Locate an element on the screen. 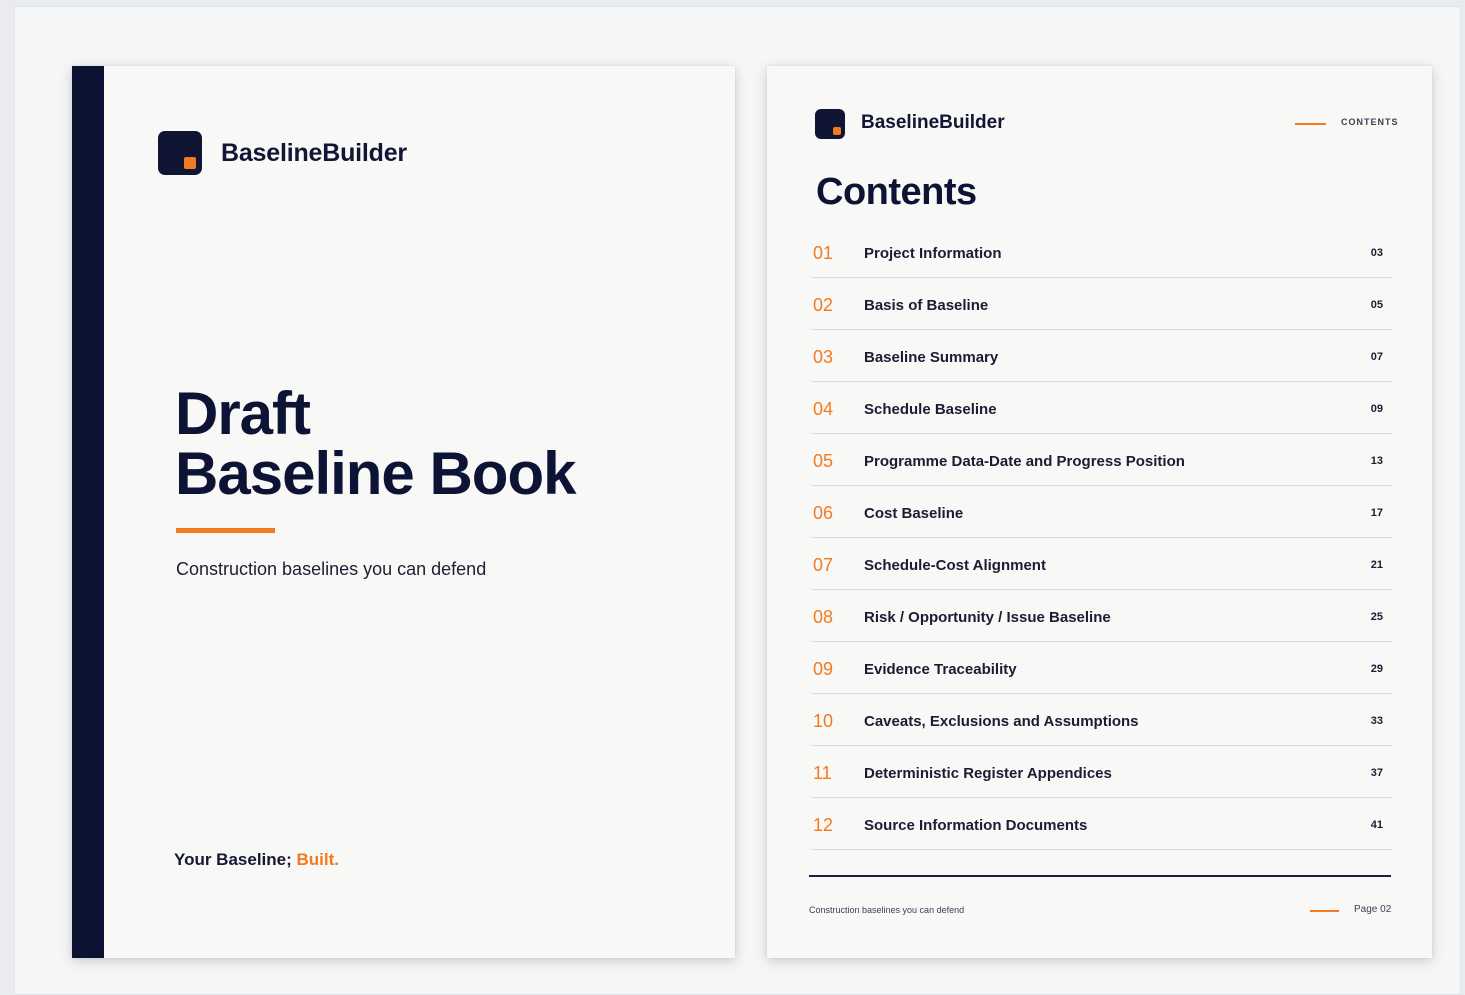  toc-entry-number: 05 is located at coordinates (823, 461).